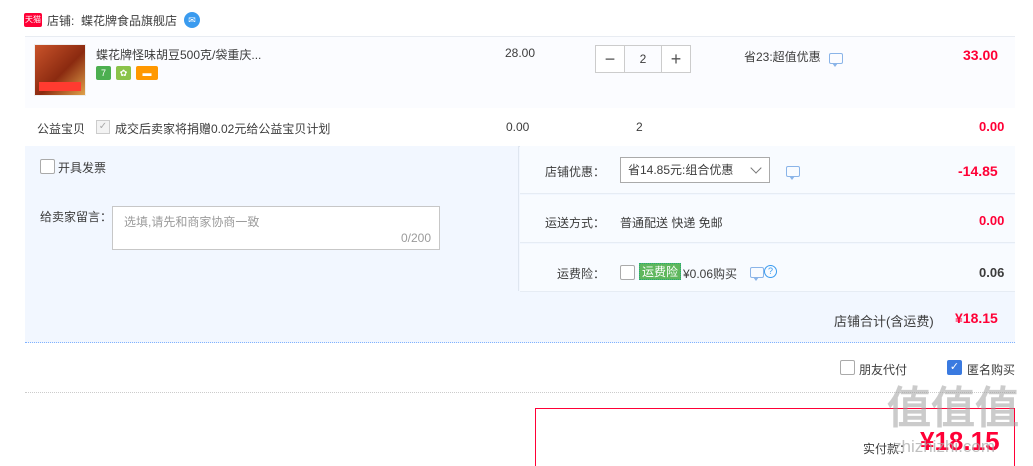 The image size is (1033, 466). What do you see at coordinates (82, 167) in the screenshot?
I see `invoice-label: 开具发票` at bounding box center [82, 167].